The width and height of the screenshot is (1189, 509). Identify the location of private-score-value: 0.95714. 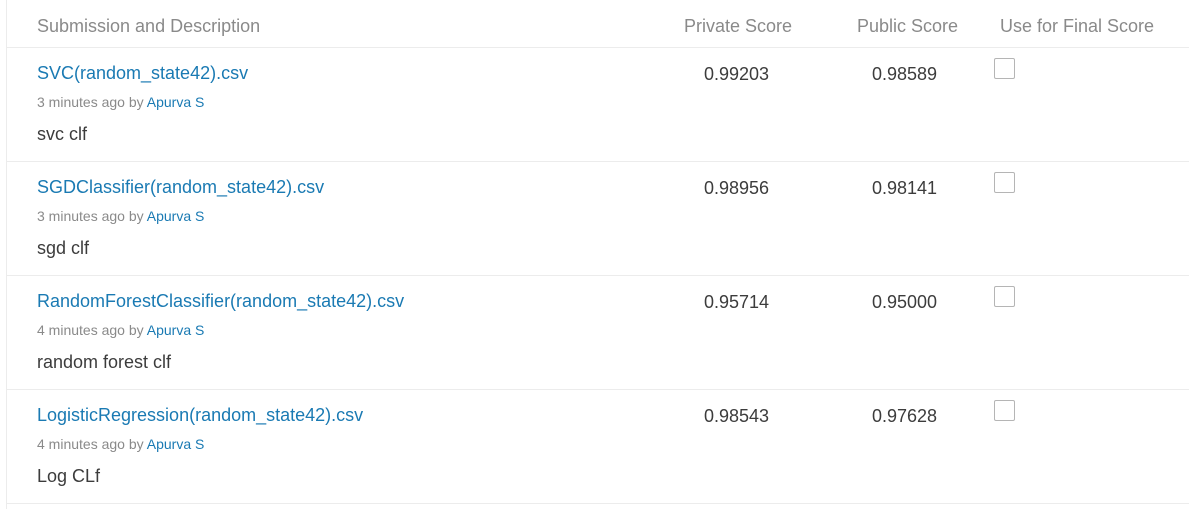
(737, 302).